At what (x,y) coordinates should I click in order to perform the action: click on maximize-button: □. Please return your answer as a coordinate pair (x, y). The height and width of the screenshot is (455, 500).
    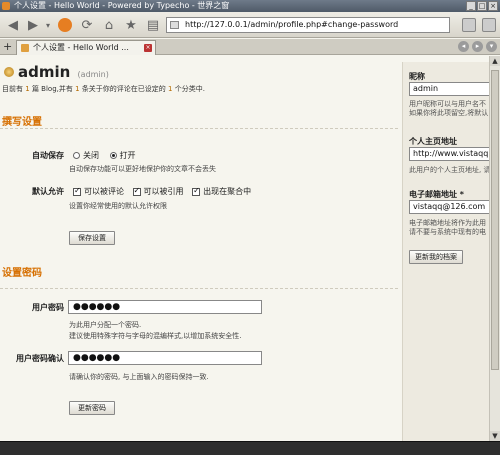
    Looking at the image, I should click on (482, 6).